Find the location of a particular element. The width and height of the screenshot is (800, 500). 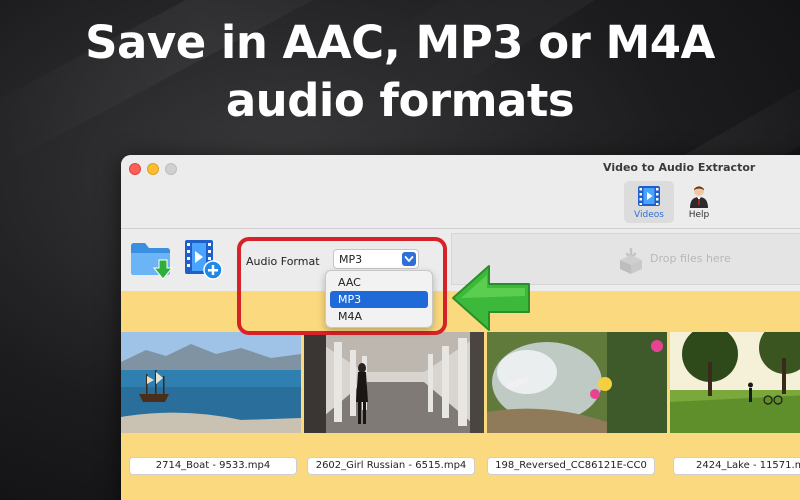

headline-line-1: Save in AAC, MP3 or M4A is located at coordinates (400, 42).